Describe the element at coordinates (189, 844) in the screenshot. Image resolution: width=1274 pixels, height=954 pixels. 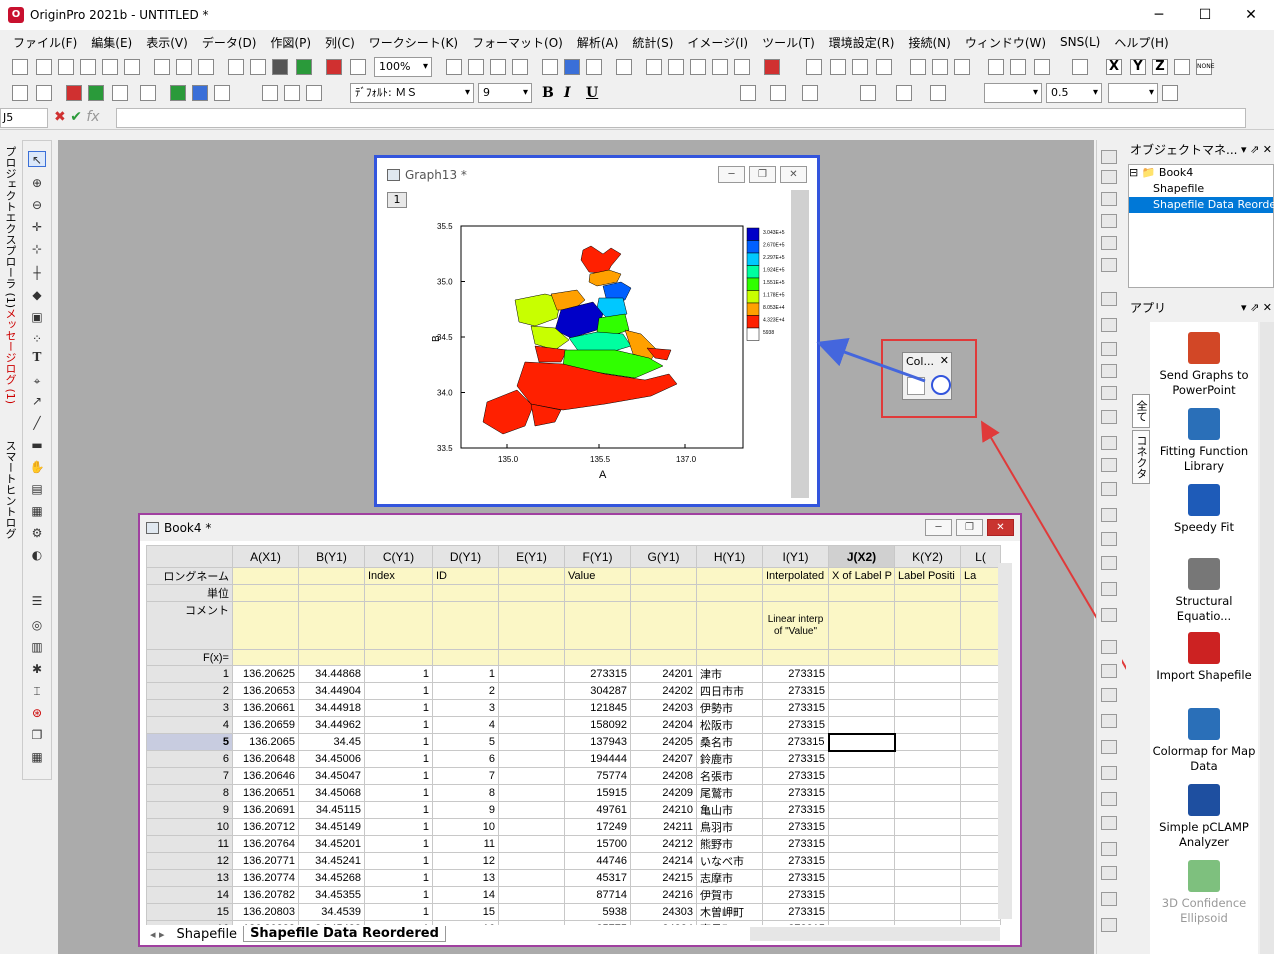
I see `row-header: 11` at that location.